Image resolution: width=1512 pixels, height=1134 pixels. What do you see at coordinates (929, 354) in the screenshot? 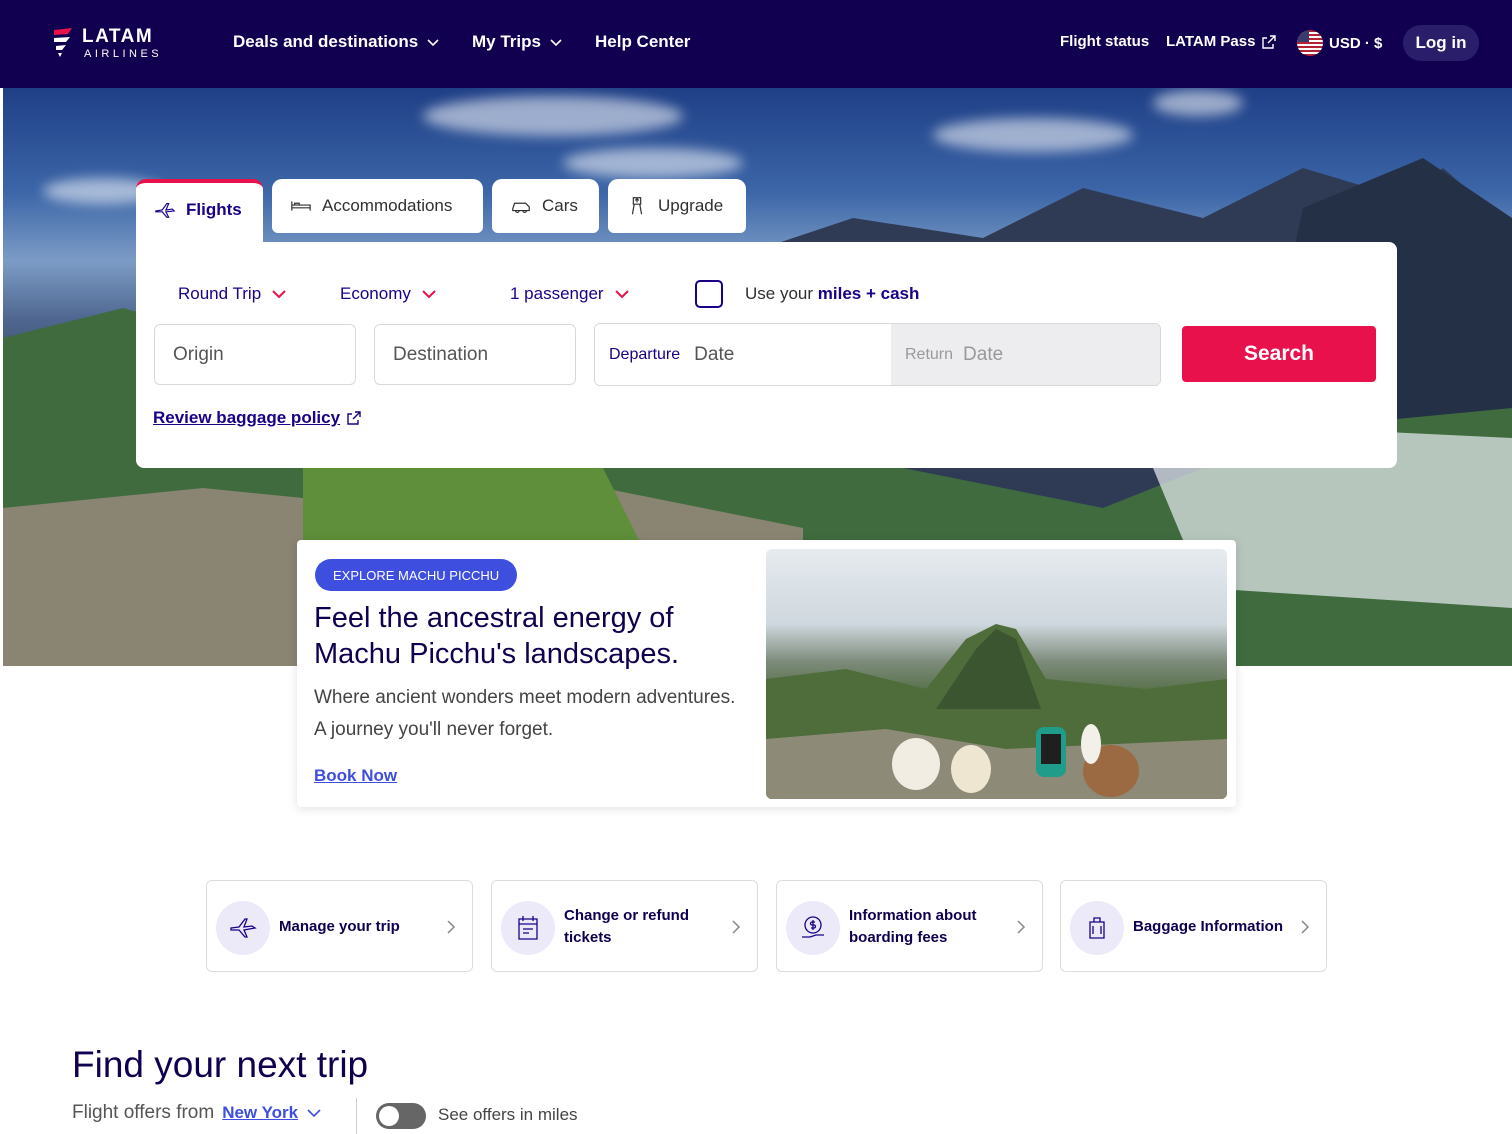
I see `return-label: Return` at bounding box center [929, 354].